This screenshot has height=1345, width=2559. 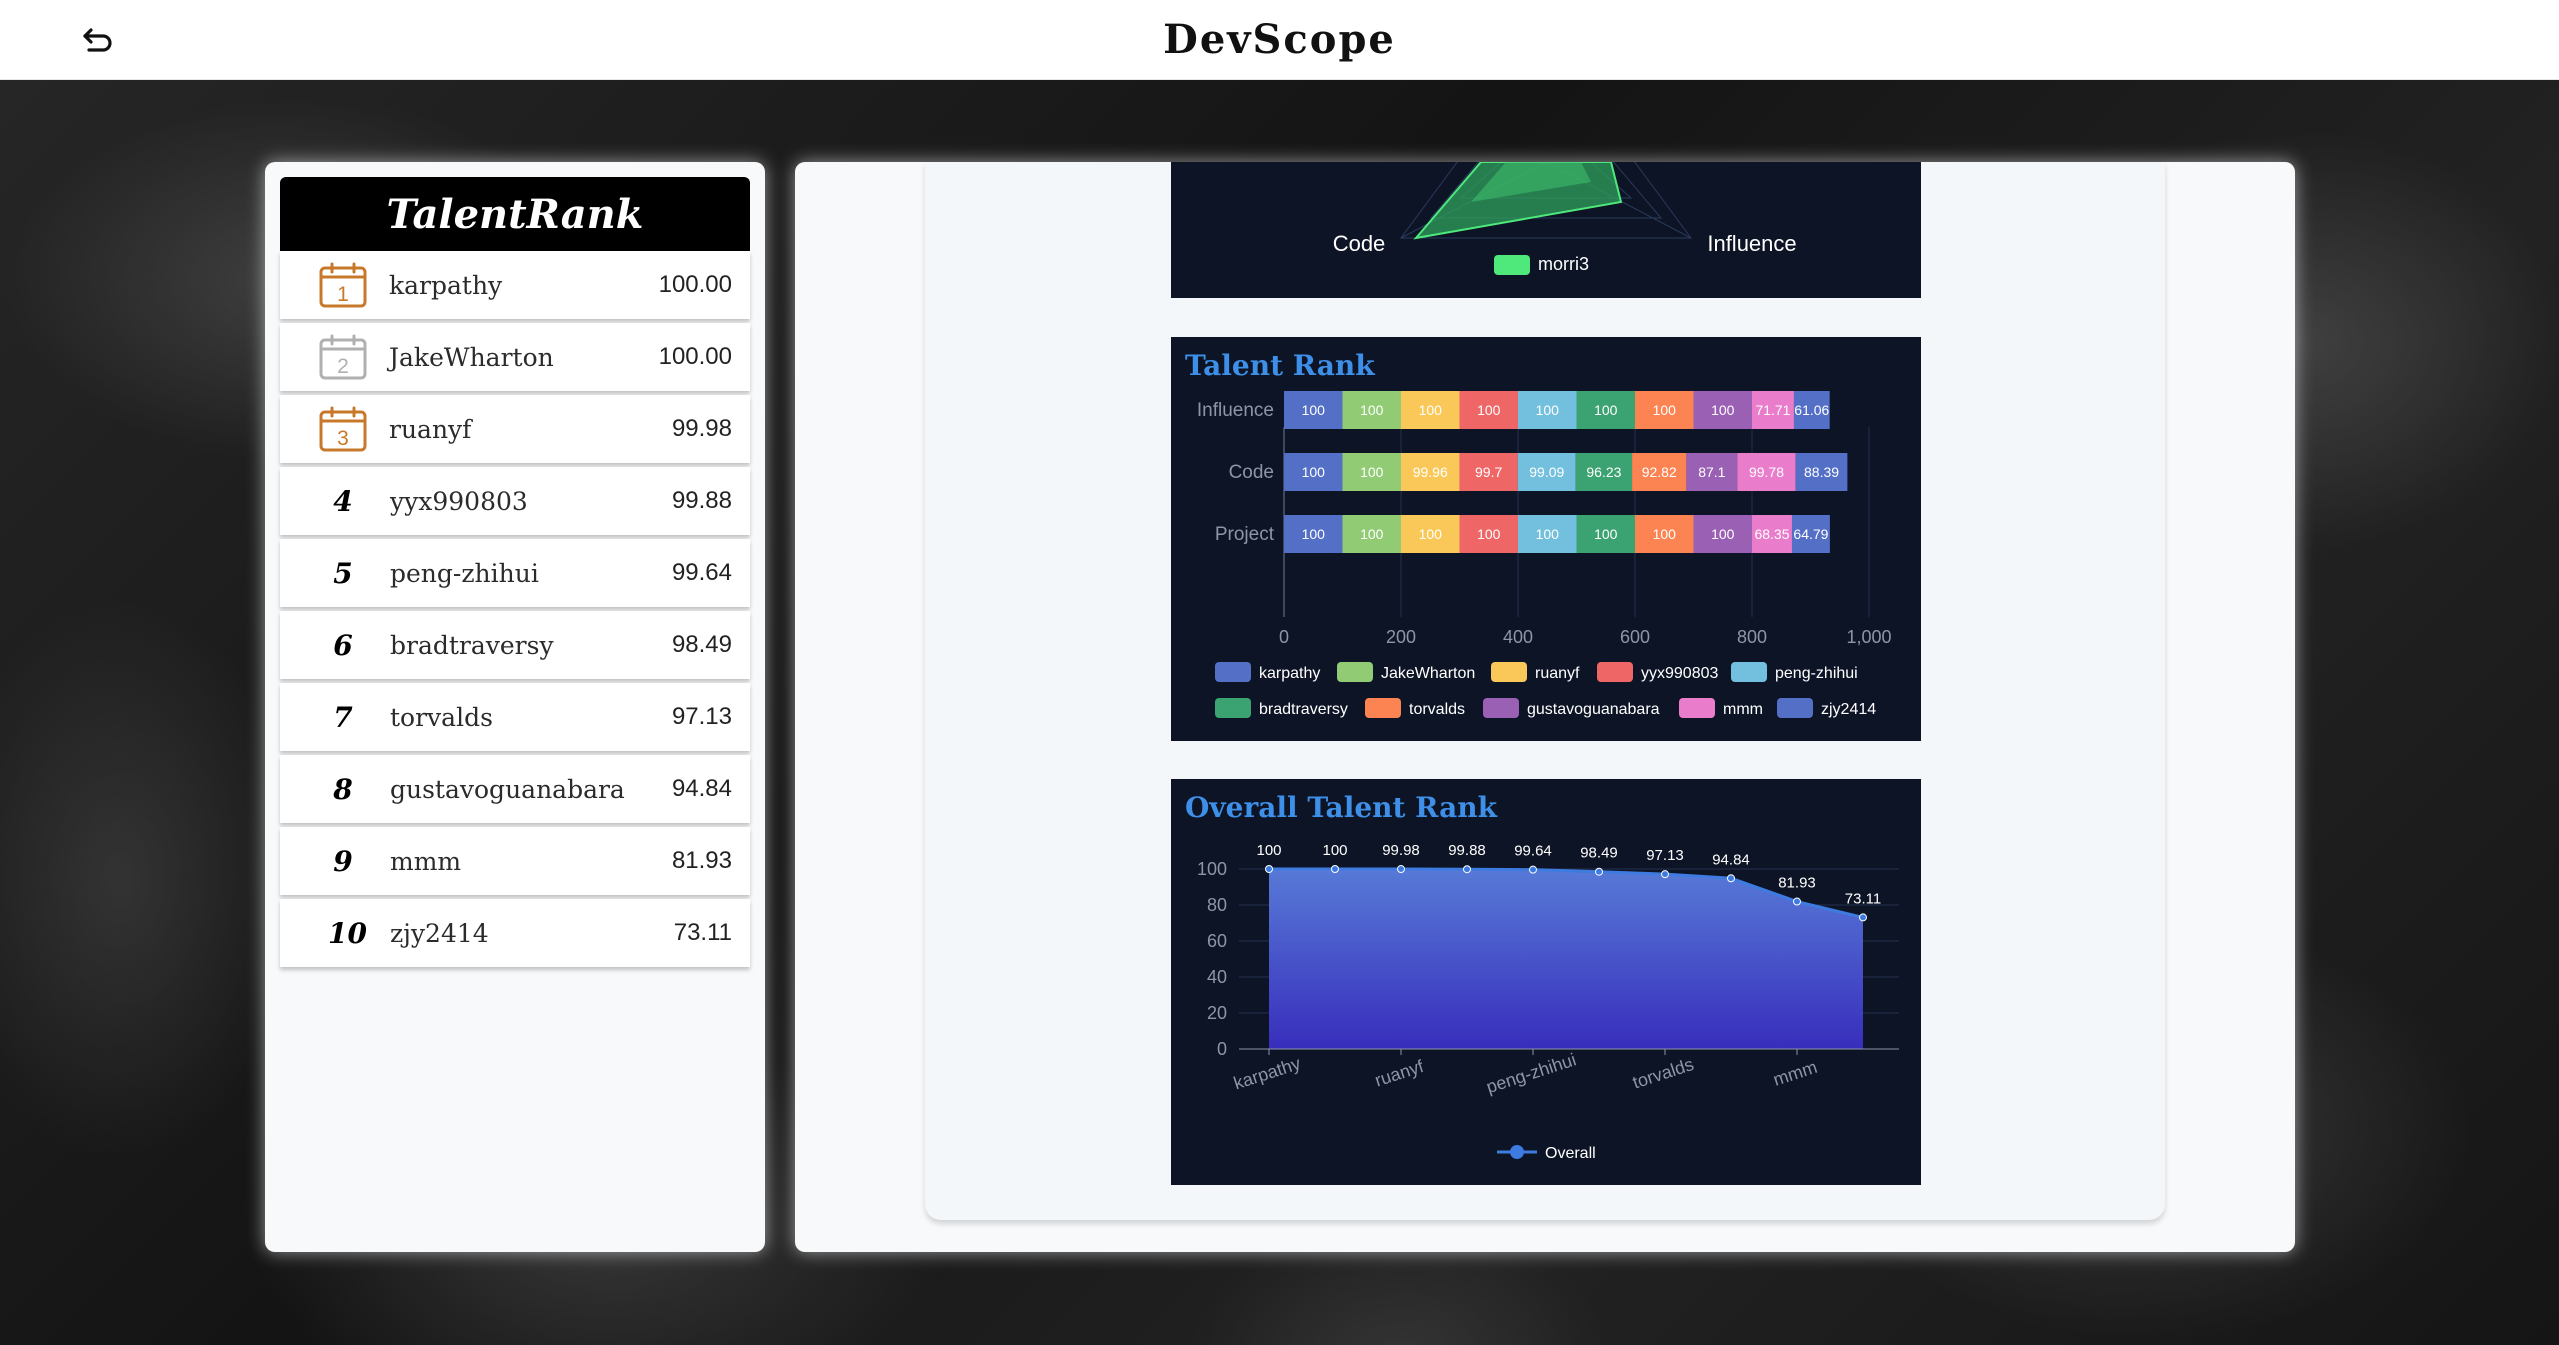 What do you see at coordinates (1280, 365) in the screenshot?
I see `talent-rank-chart-title: Talent Rank` at bounding box center [1280, 365].